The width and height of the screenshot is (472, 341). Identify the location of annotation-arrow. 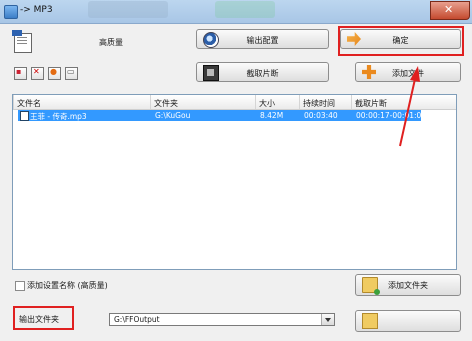
(409, 106).